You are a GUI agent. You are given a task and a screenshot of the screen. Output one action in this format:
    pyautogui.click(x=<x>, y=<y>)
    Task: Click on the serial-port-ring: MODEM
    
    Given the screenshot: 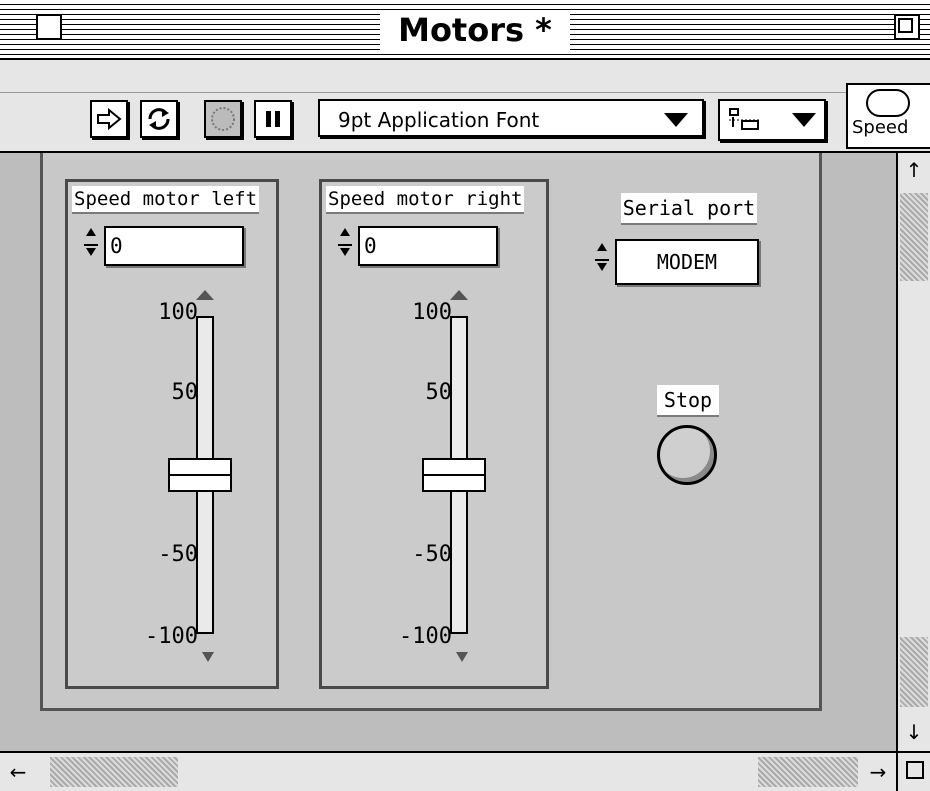 What is the action you would take?
    pyautogui.click(x=685, y=263)
    